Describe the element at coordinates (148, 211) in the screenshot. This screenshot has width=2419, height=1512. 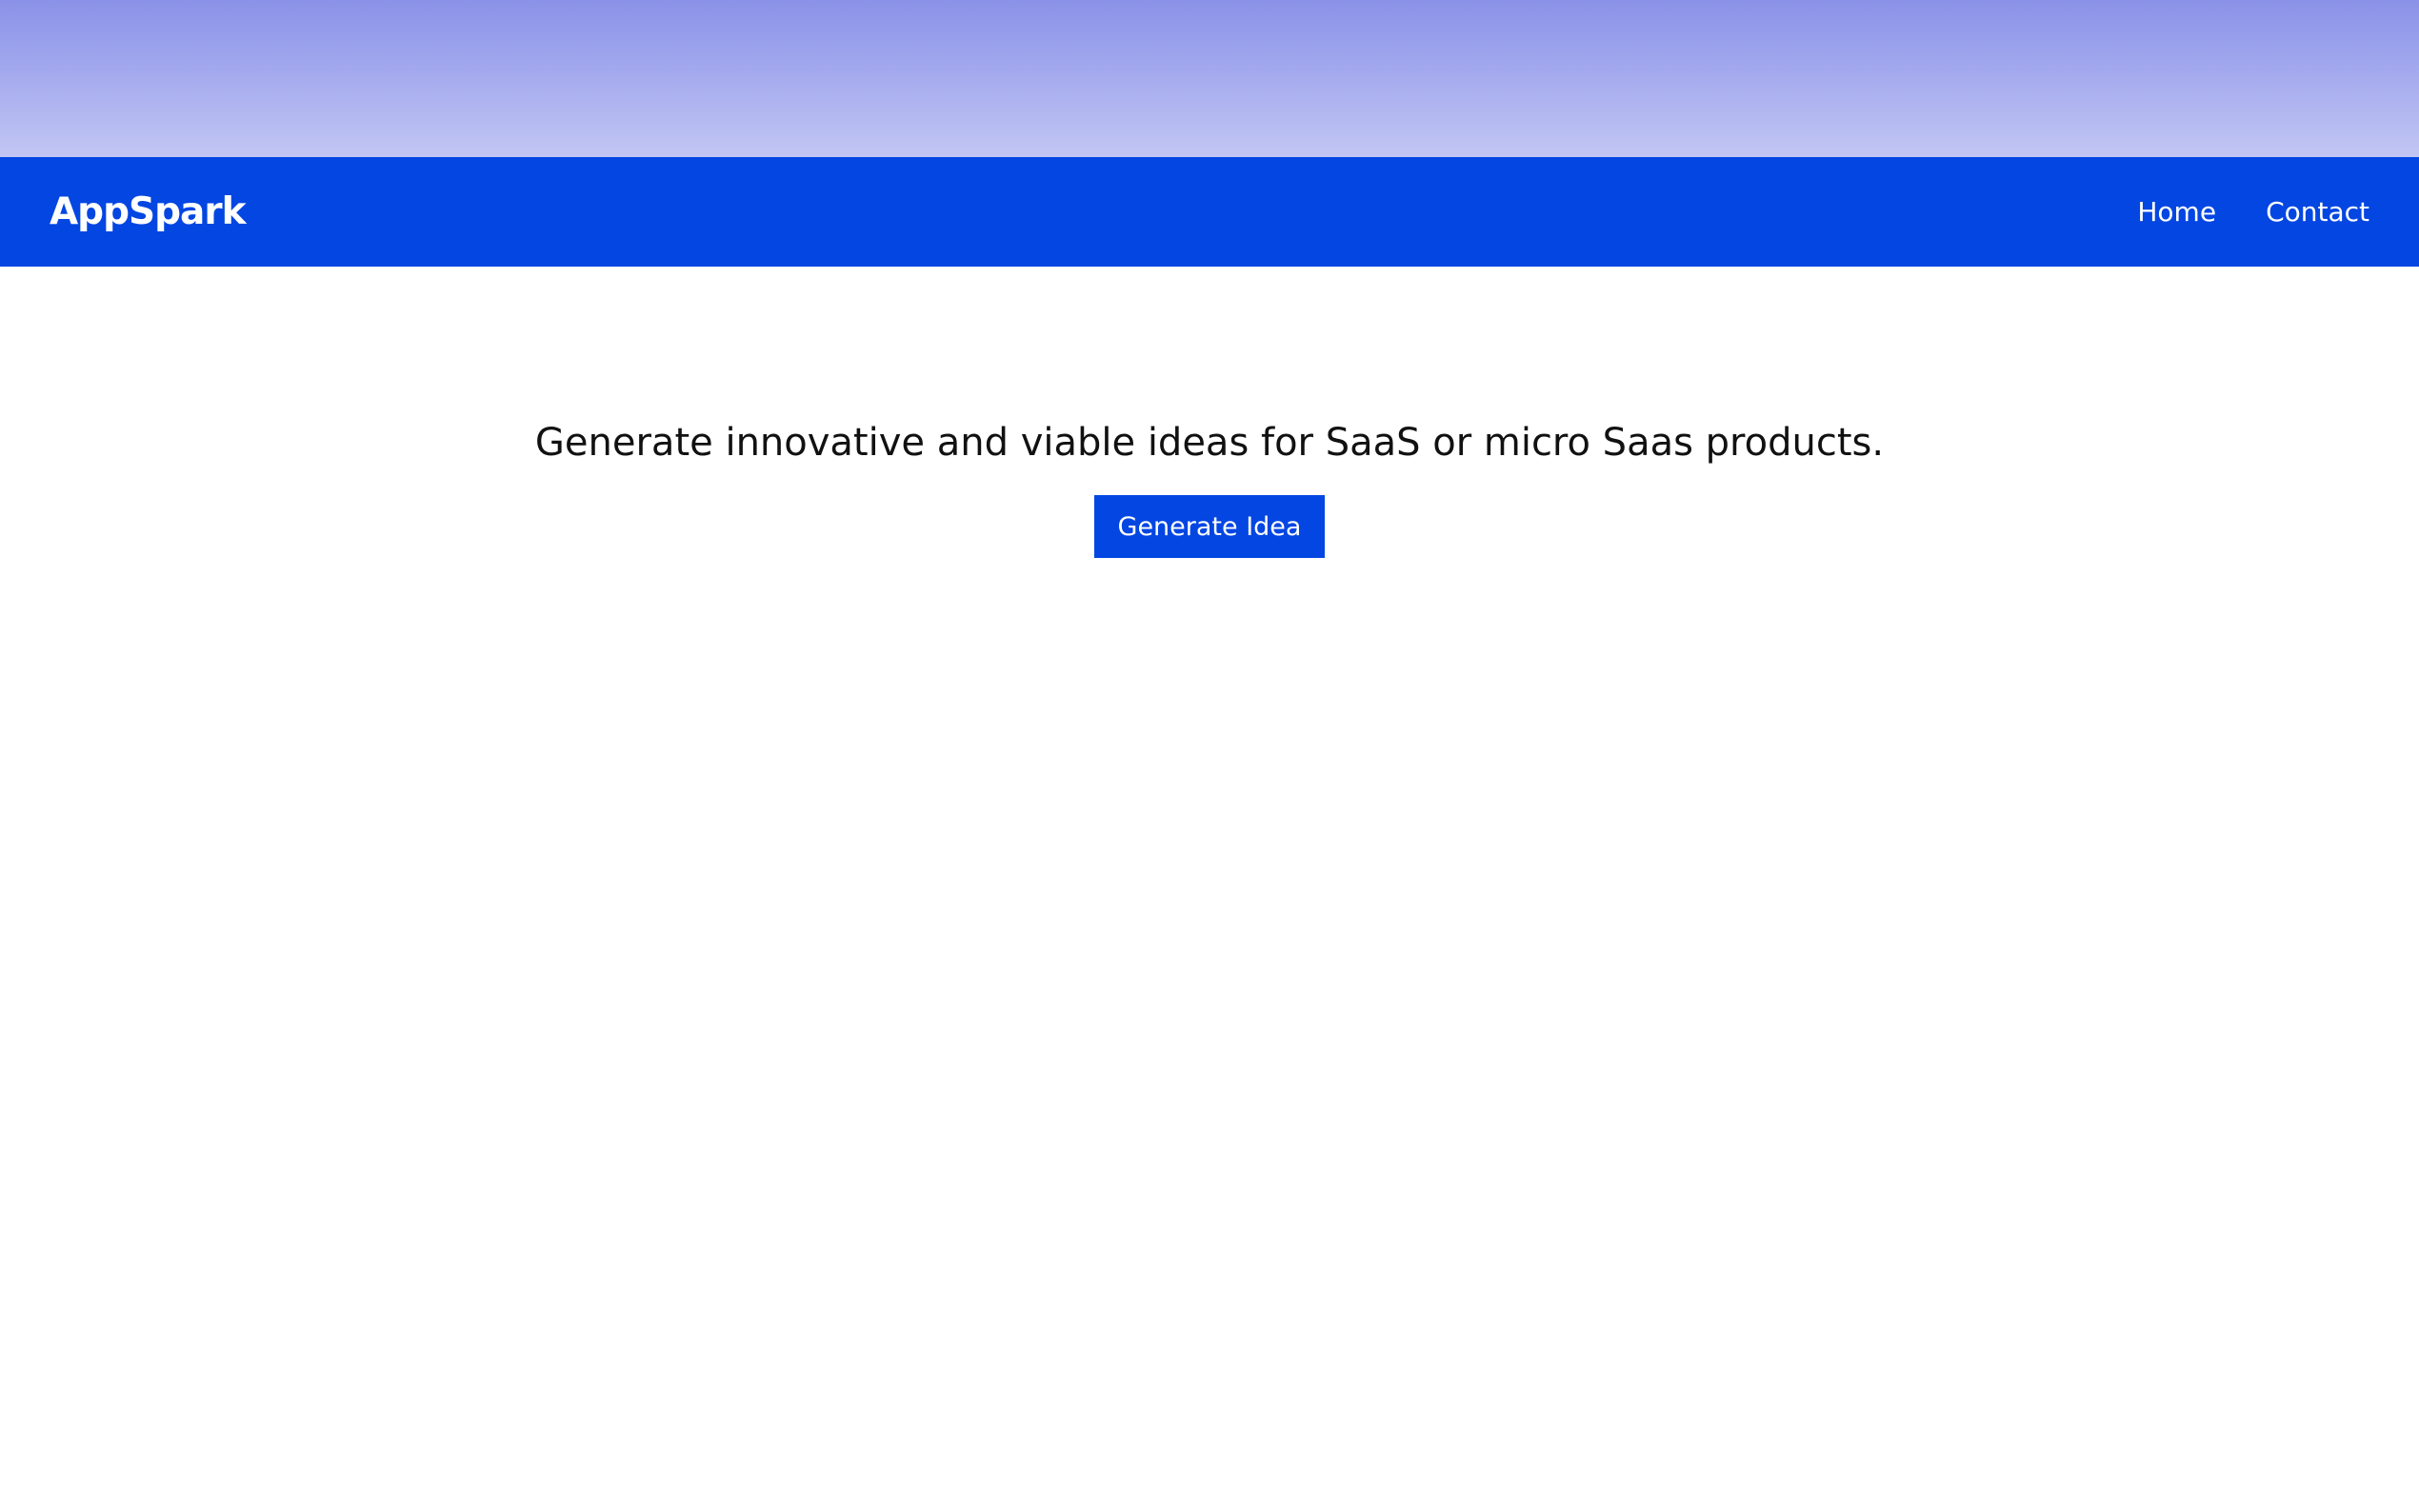
I see `brand-logo-link: AppSpark` at that location.